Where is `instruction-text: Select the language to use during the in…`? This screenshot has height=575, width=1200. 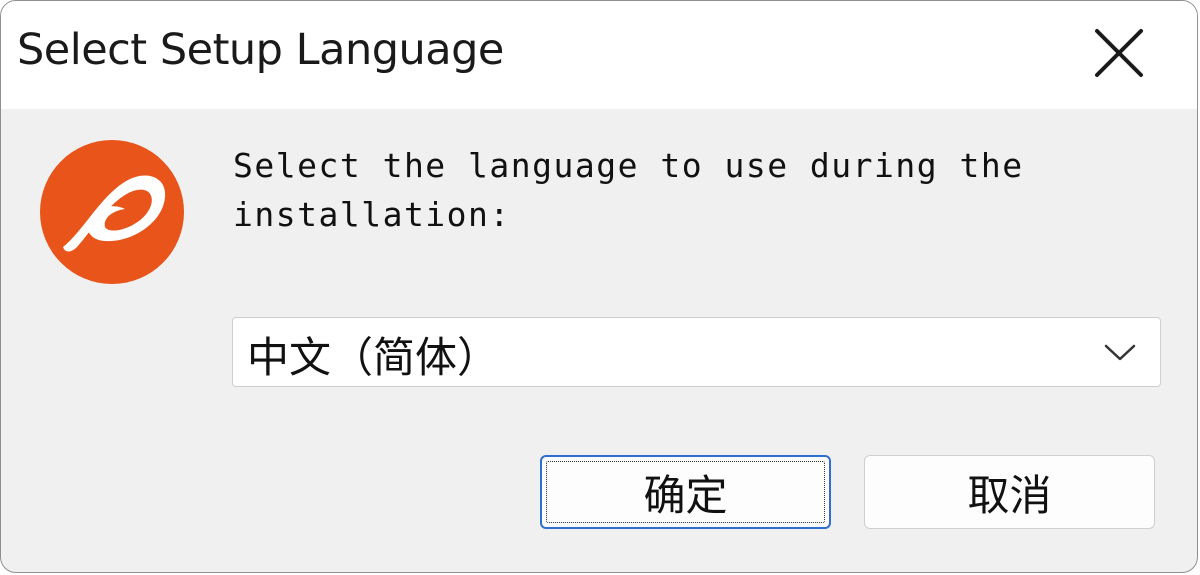 instruction-text: Select the language to use during the in… is located at coordinates (628, 190).